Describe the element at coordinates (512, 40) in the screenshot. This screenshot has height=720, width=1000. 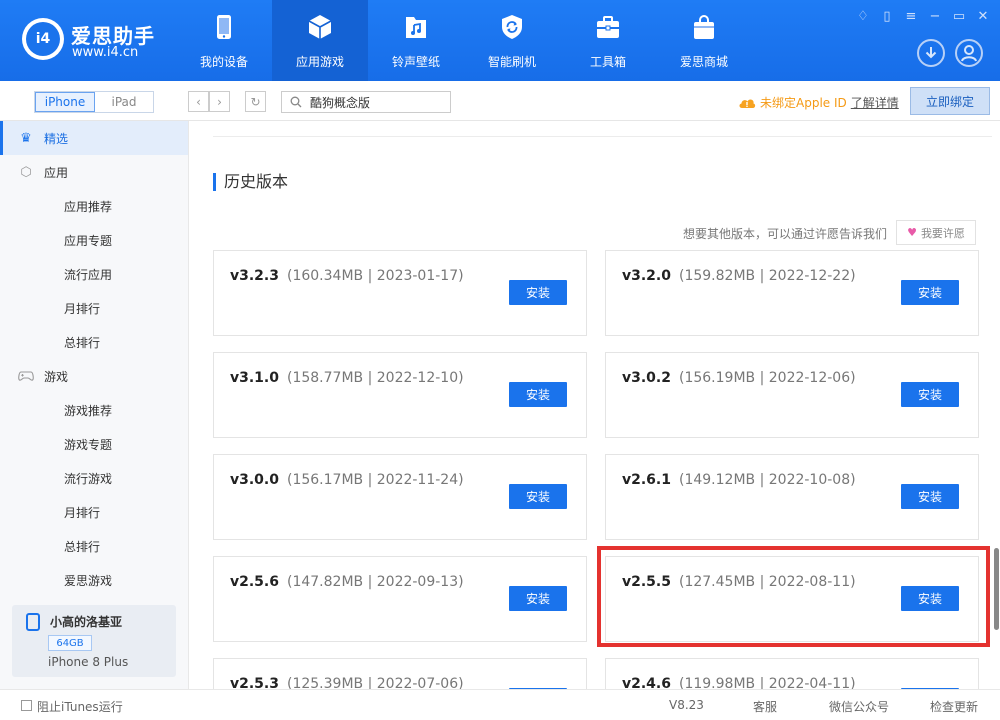
I see `nav-flash: 智能刷机` at that location.